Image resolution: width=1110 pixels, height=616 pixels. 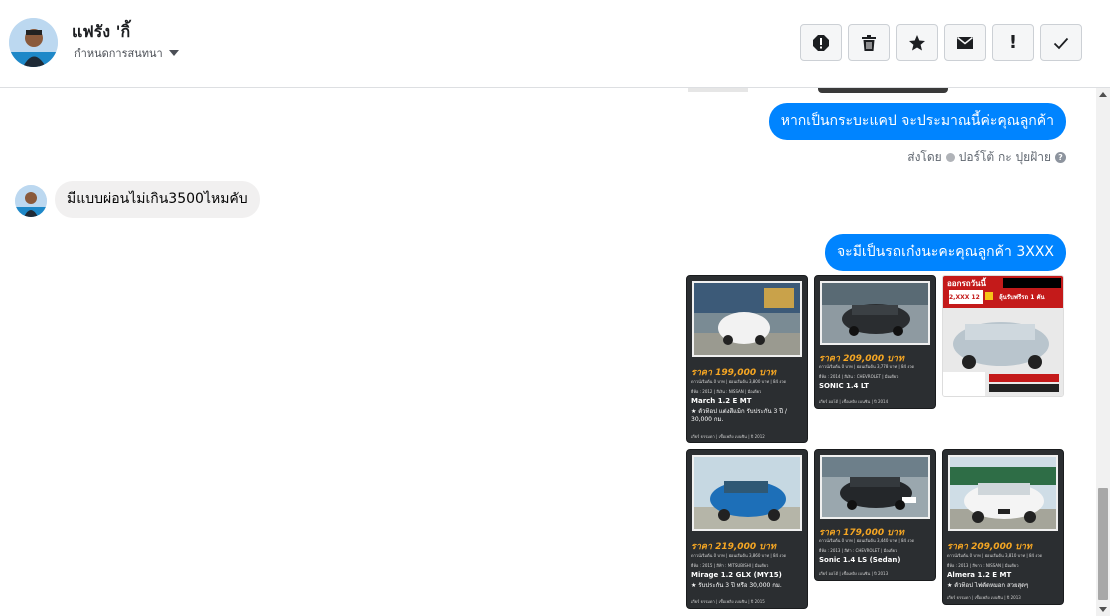 I want to click on mail-icon, so click(x=965, y=42).